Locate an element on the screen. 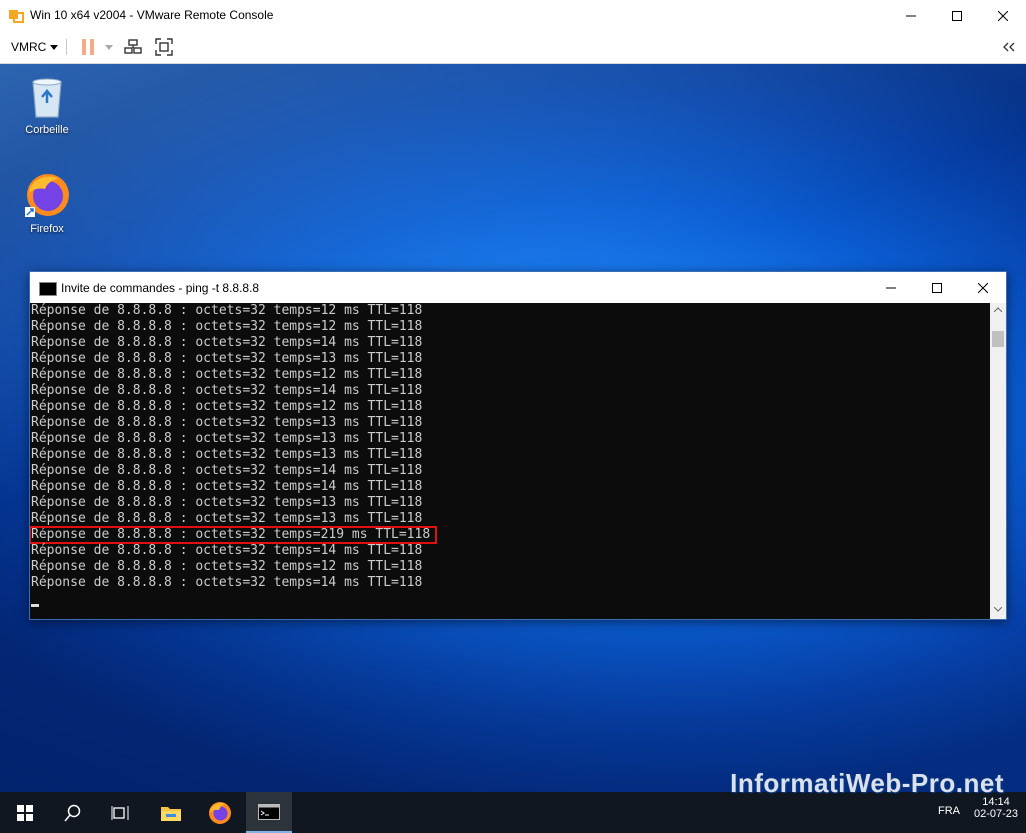 The width and height of the screenshot is (1026, 833). text-cursor is located at coordinates (35, 605).